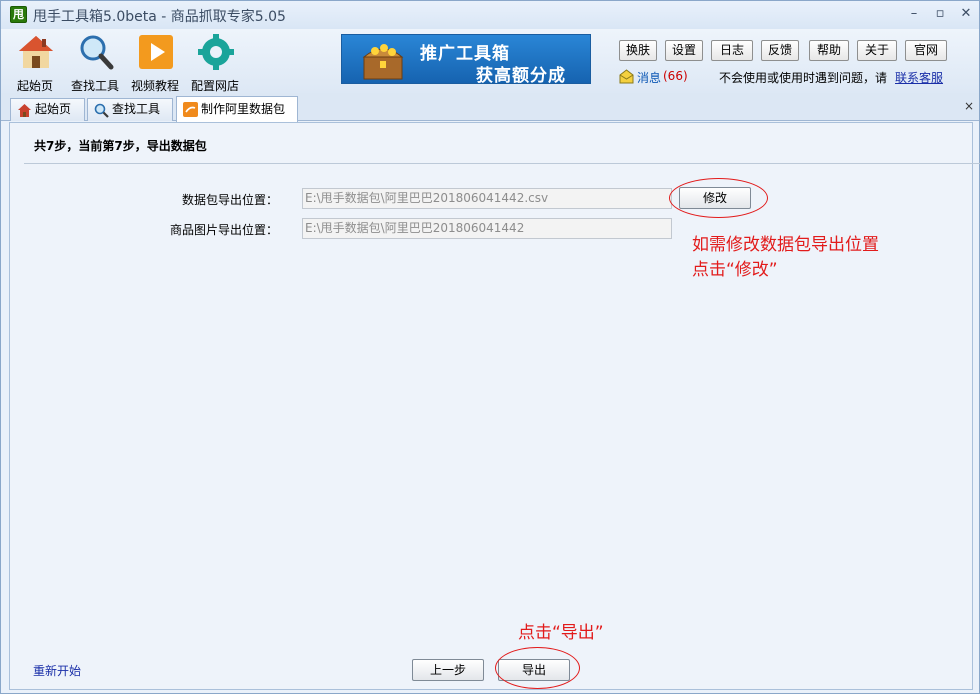  What do you see at coordinates (735, 270) in the screenshot?
I see `annotation-modify-line2: 点击“修改”` at bounding box center [735, 270].